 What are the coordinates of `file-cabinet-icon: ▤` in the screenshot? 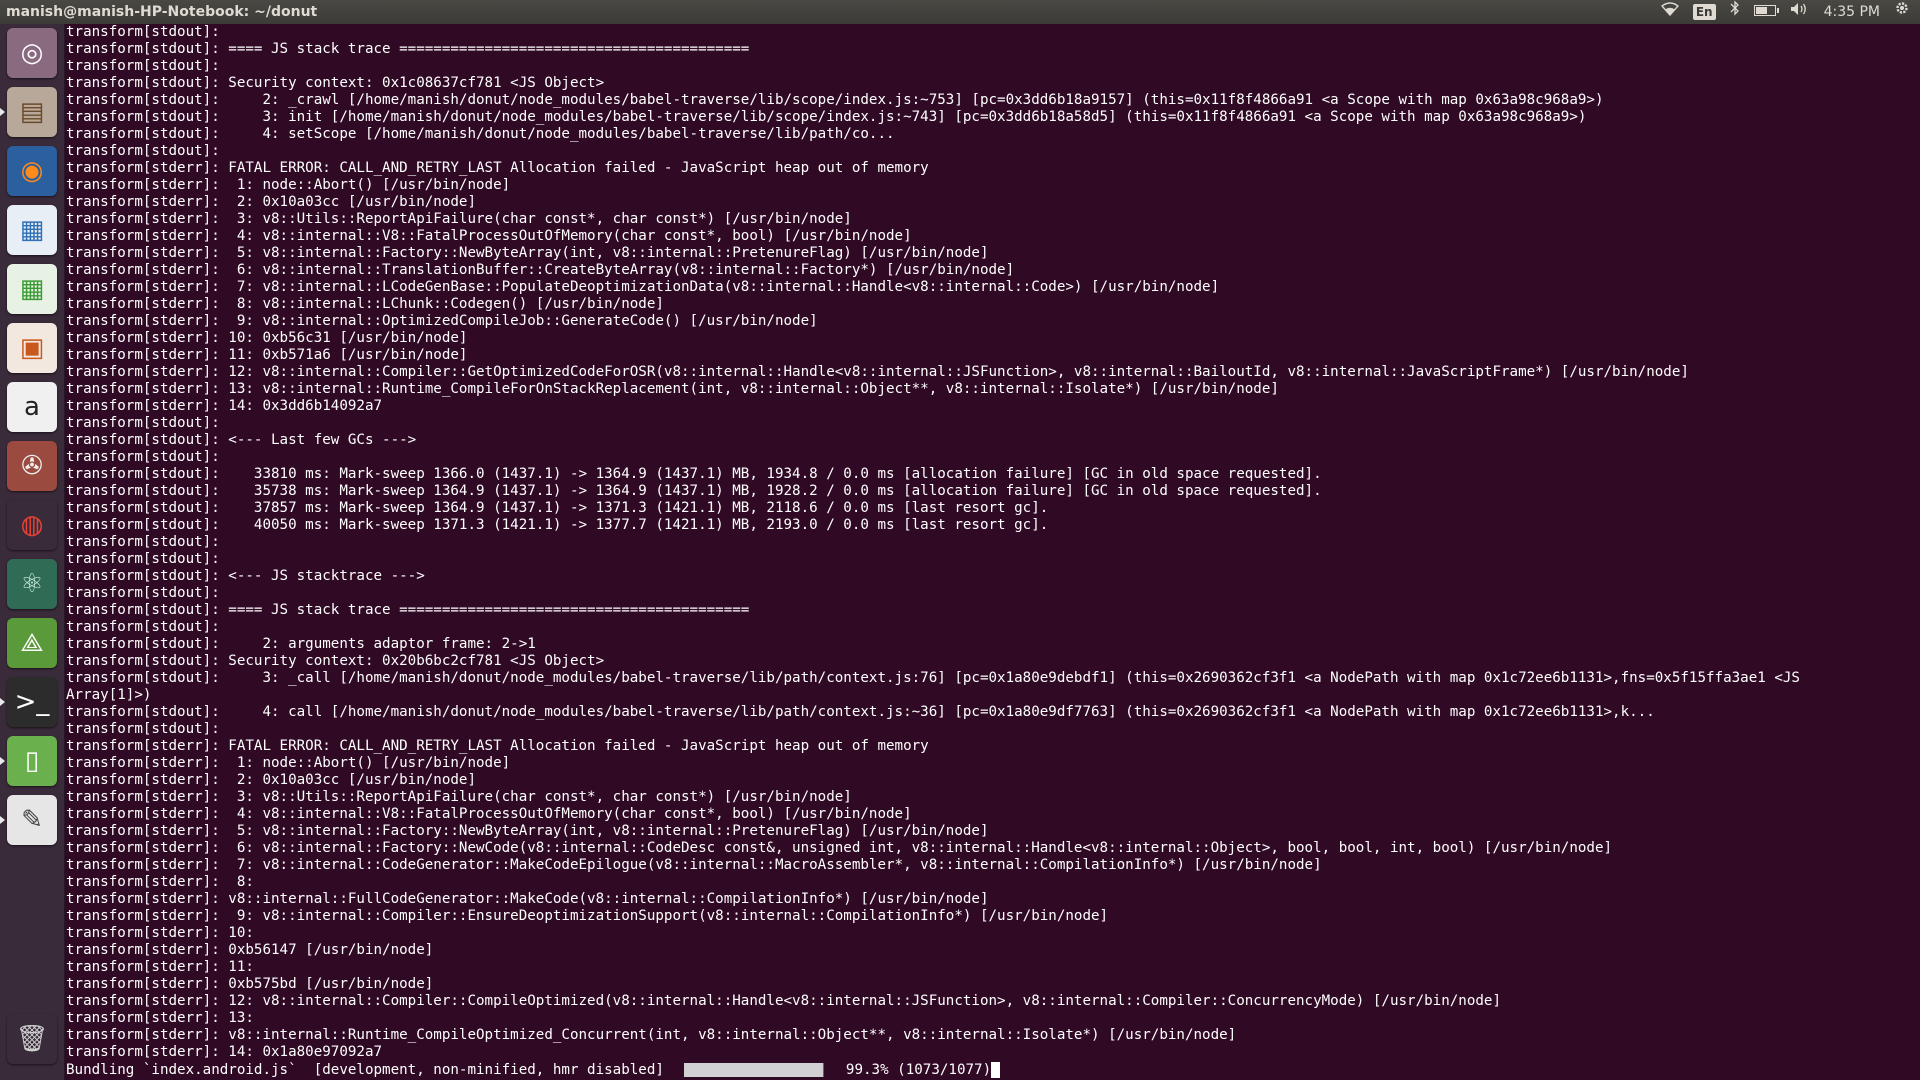 It's located at (32, 112).